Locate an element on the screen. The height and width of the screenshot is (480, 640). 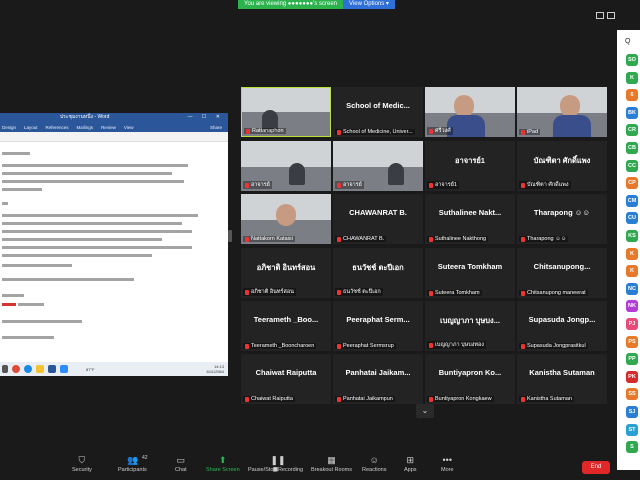
participant-avatar: PS is located at coordinates (632, 341).